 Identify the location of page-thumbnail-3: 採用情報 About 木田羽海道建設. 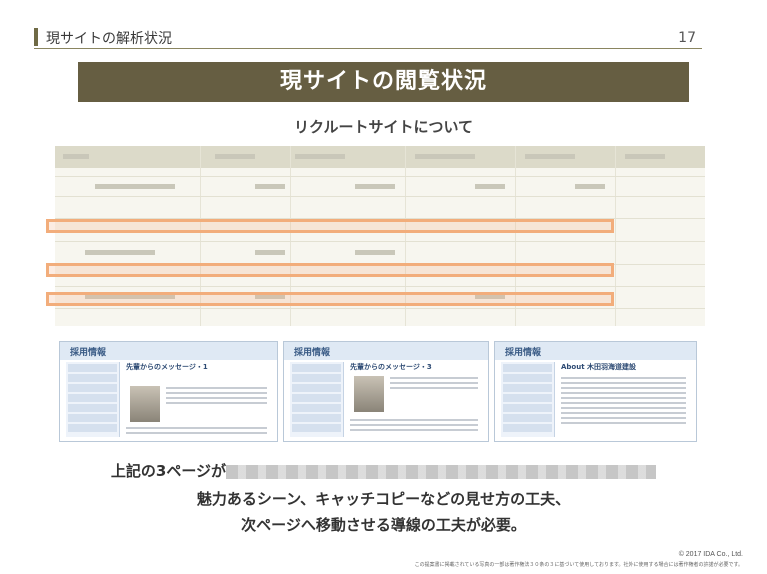
(595, 391).